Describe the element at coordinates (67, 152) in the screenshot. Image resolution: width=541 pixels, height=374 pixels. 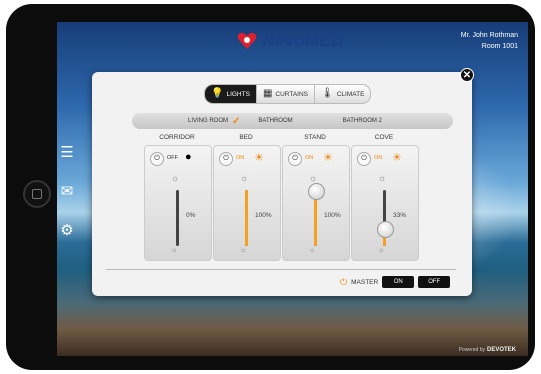
I see `menu-icon: ☰` at that location.